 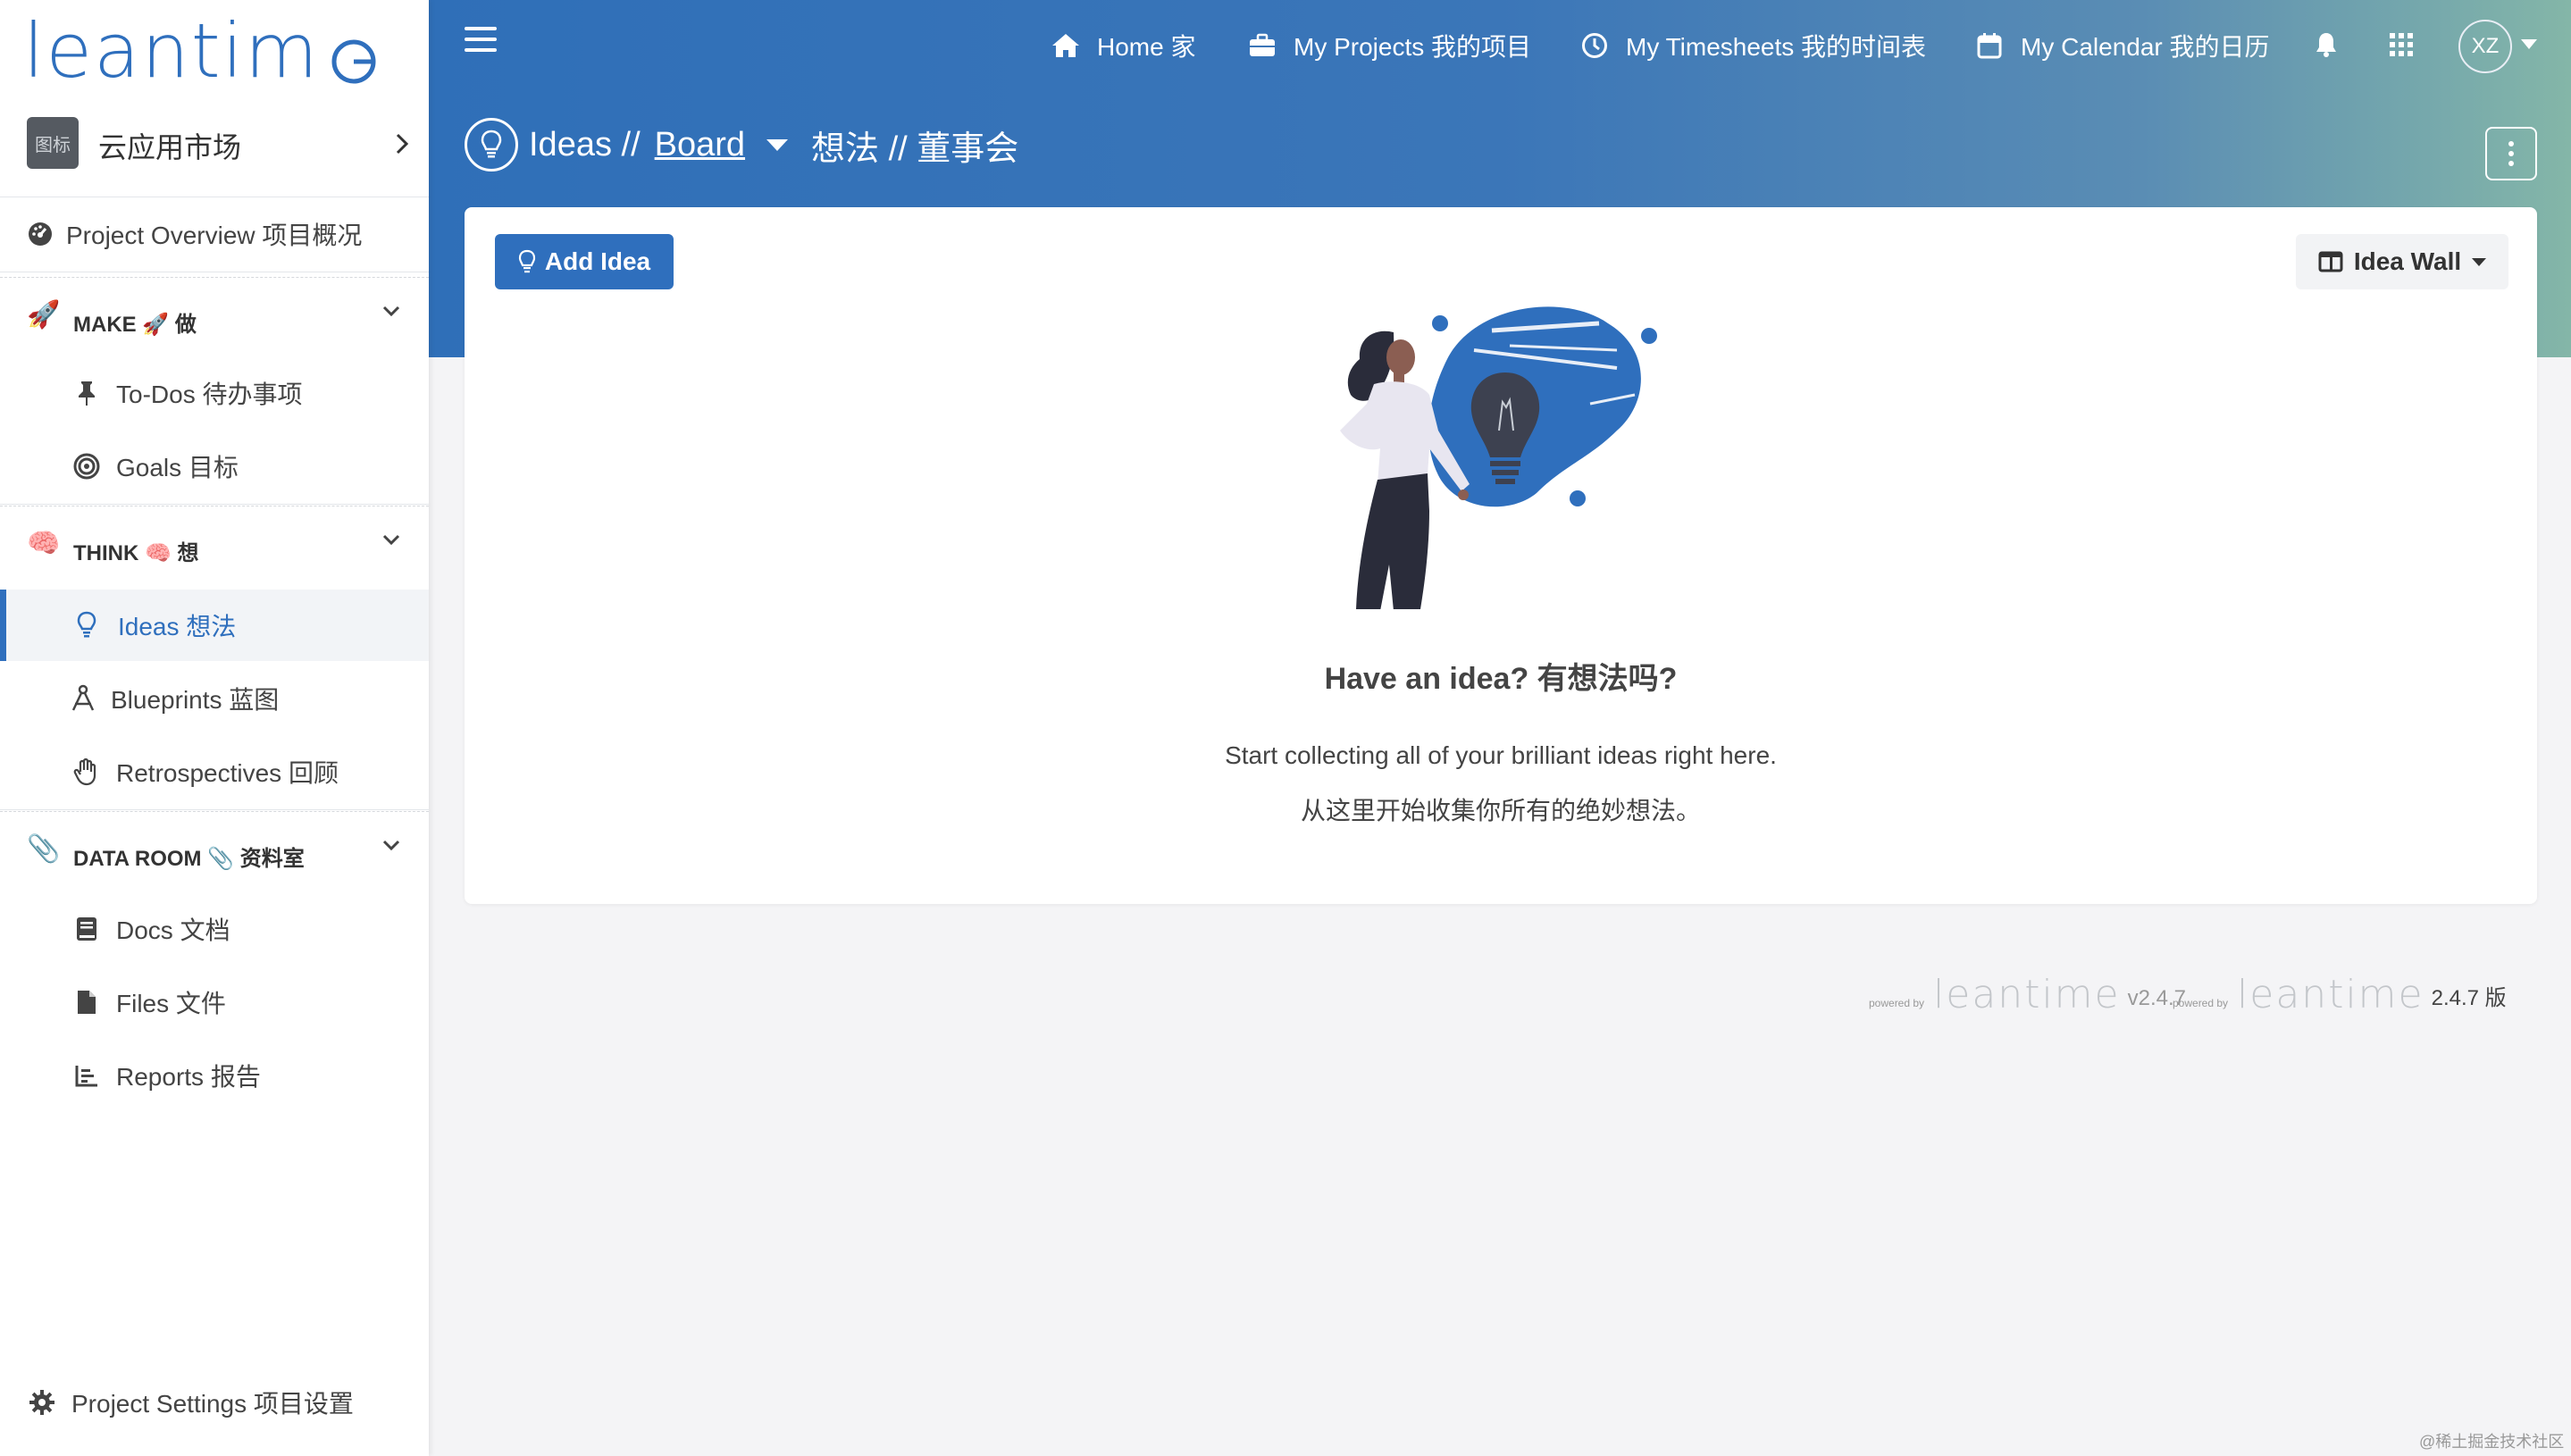 What do you see at coordinates (915, 149) in the screenshot?
I see `title-suffix: 想法 // 董事会` at bounding box center [915, 149].